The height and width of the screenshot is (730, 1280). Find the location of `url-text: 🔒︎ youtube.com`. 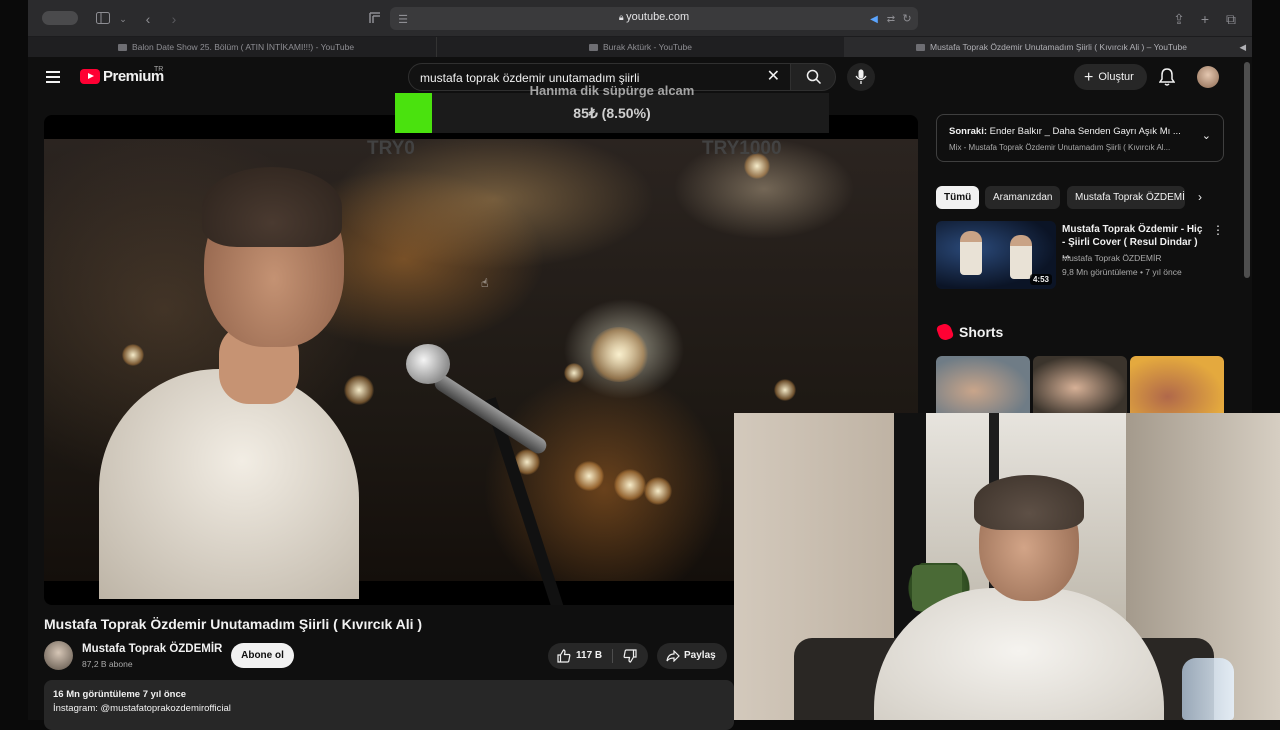

url-text: 🔒︎ youtube.com is located at coordinates (654, 17).